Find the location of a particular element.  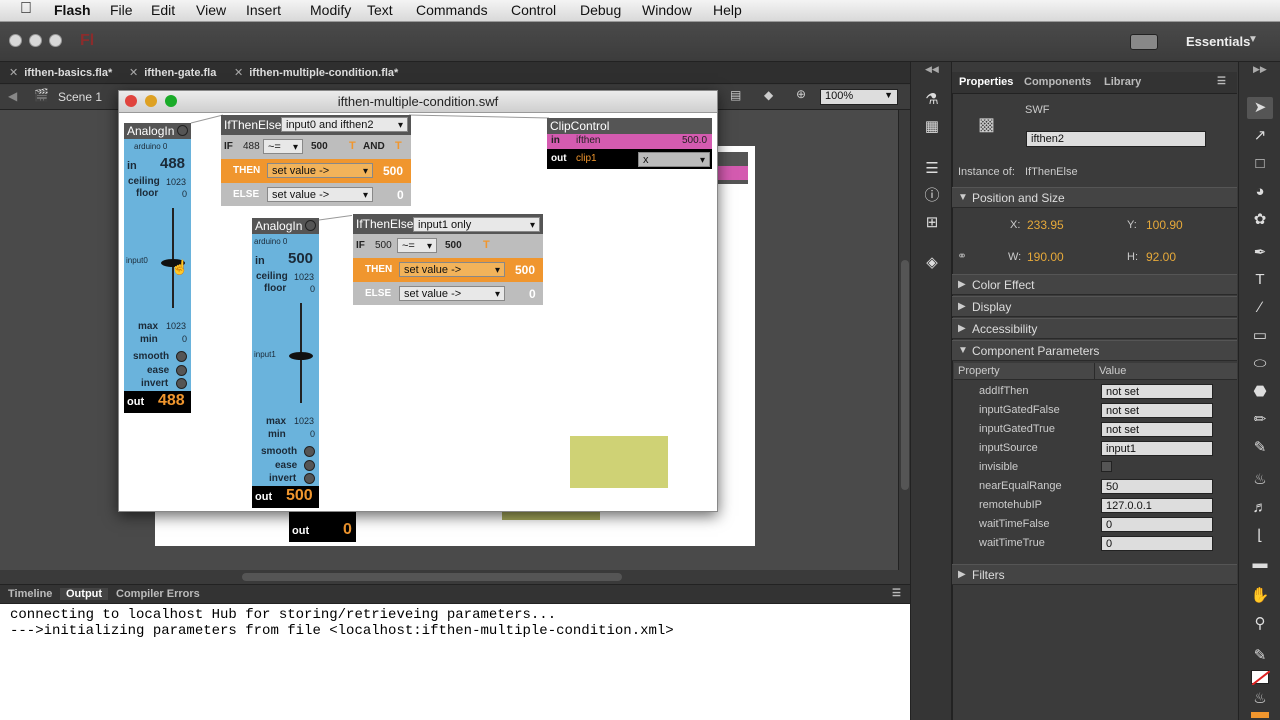

section-color-effect: ▶ Color Effect is located at coordinates (1094, 284).